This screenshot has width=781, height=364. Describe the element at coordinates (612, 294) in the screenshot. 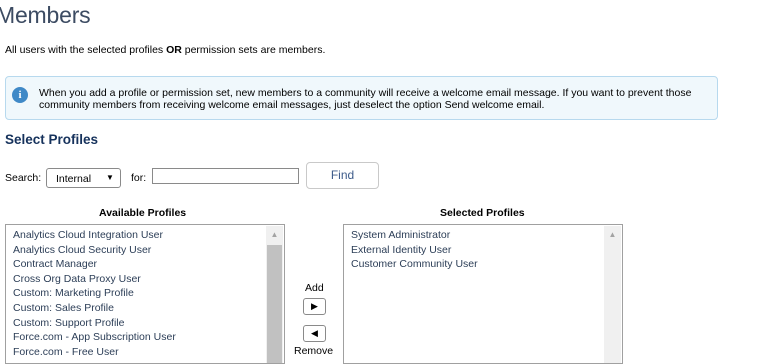

I see `selected-list-scrollbar: ▲` at that location.